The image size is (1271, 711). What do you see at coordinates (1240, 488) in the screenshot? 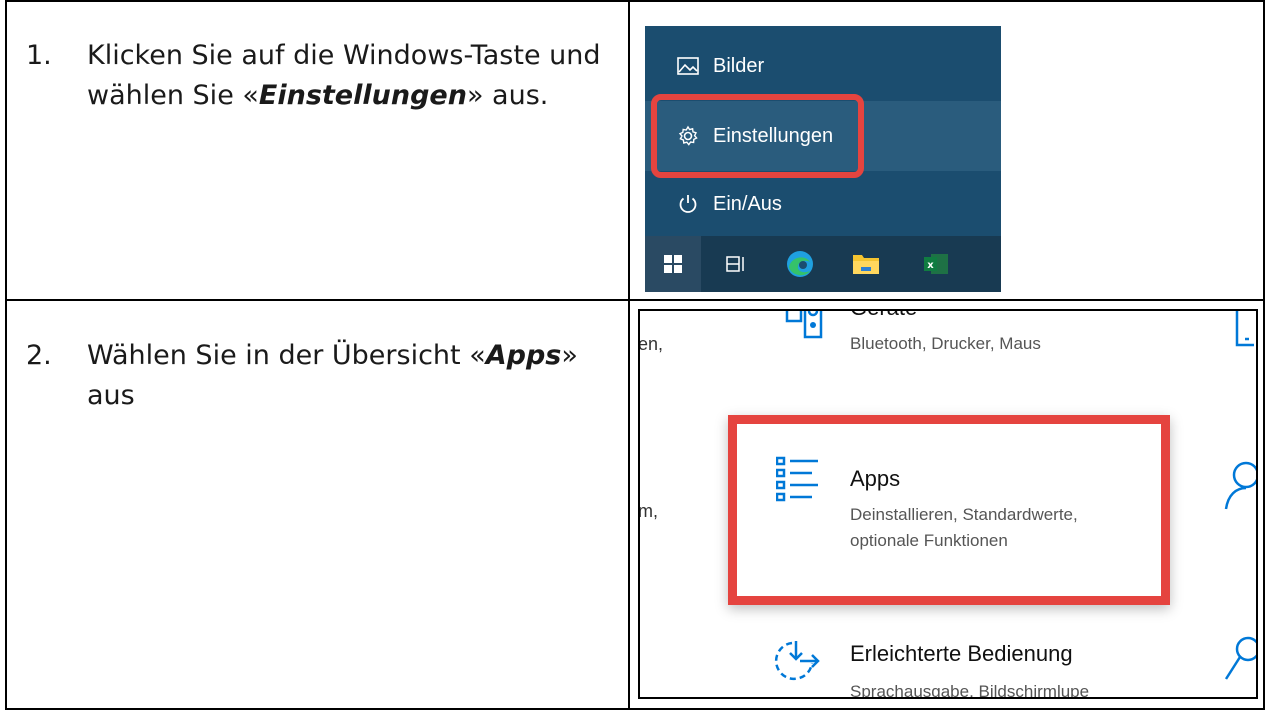
I see `person-icon` at bounding box center [1240, 488].